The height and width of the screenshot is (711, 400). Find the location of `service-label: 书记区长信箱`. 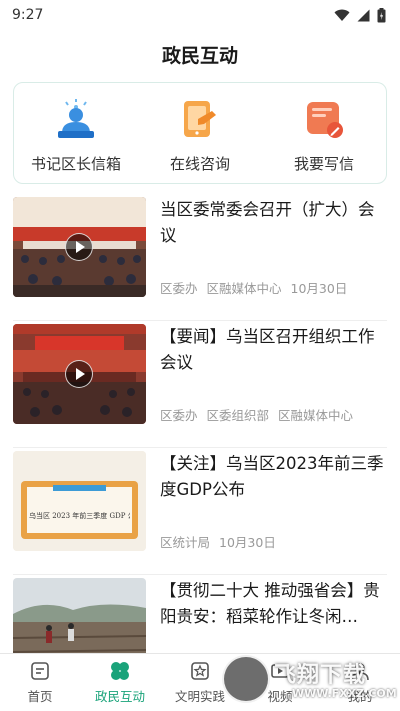

service-label: 书记区长信箱 is located at coordinates (75, 163).